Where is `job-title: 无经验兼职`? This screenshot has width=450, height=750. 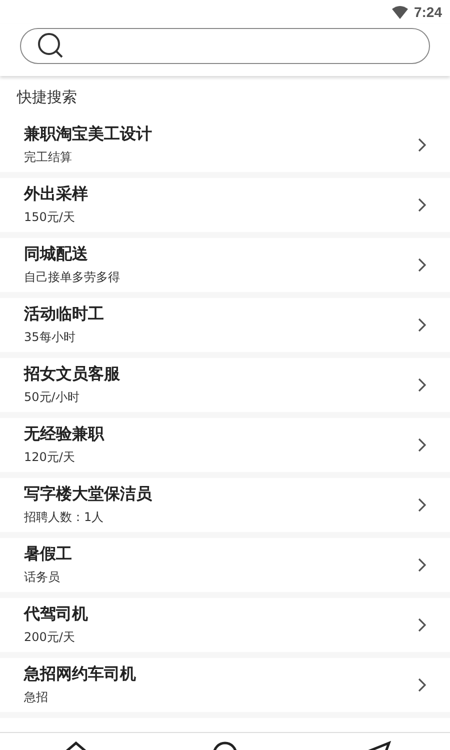 job-title: 无经验兼职 is located at coordinates (65, 434).